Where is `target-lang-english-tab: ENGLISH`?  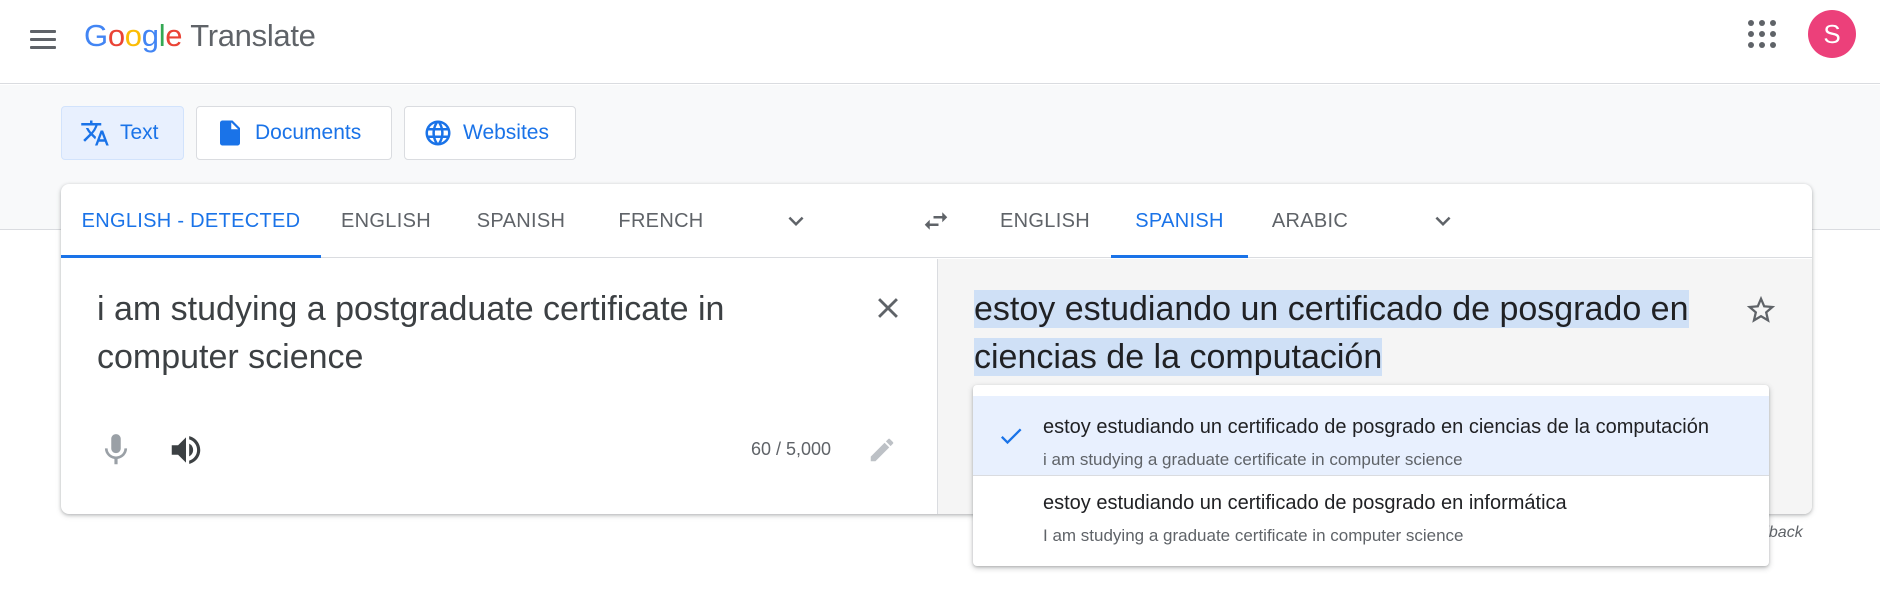
target-lang-english-tab: ENGLISH is located at coordinates (1045, 221).